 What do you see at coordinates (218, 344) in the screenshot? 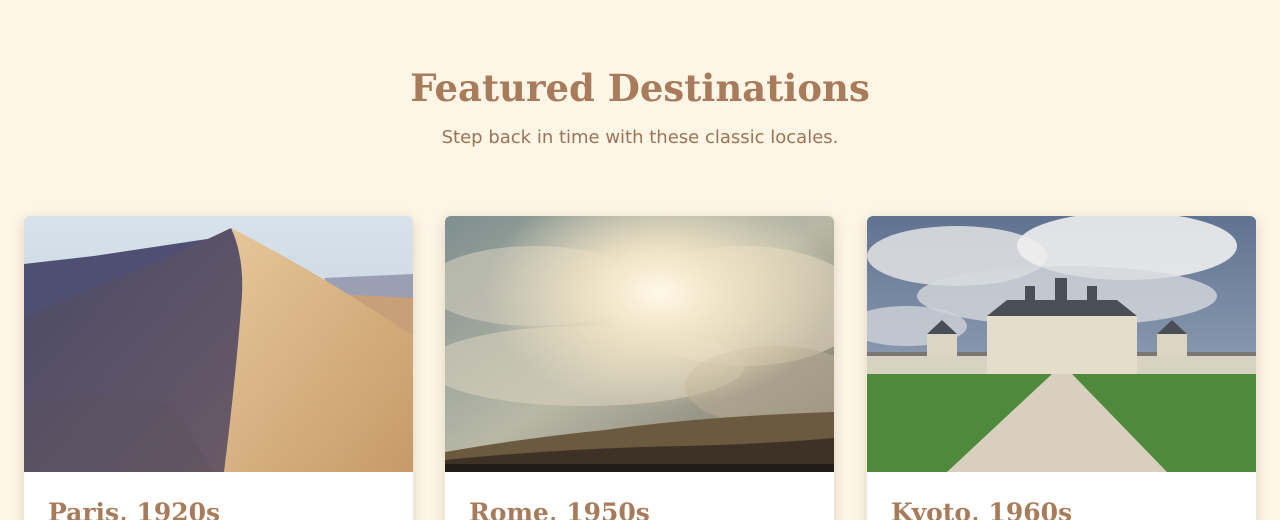
I see `desert-dune-image` at bounding box center [218, 344].